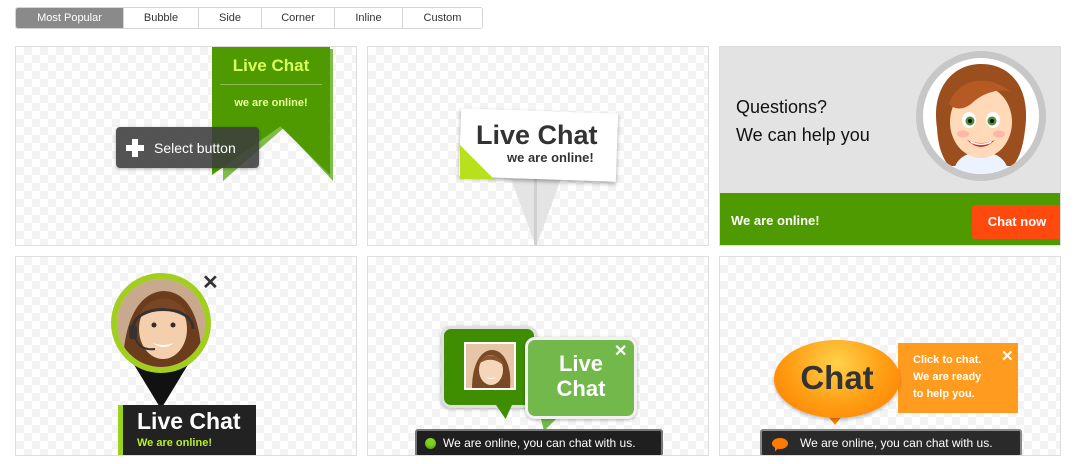  Describe the element at coordinates (947, 360) in the screenshot. I see `orange-line-1: Click to chat.` at that location.